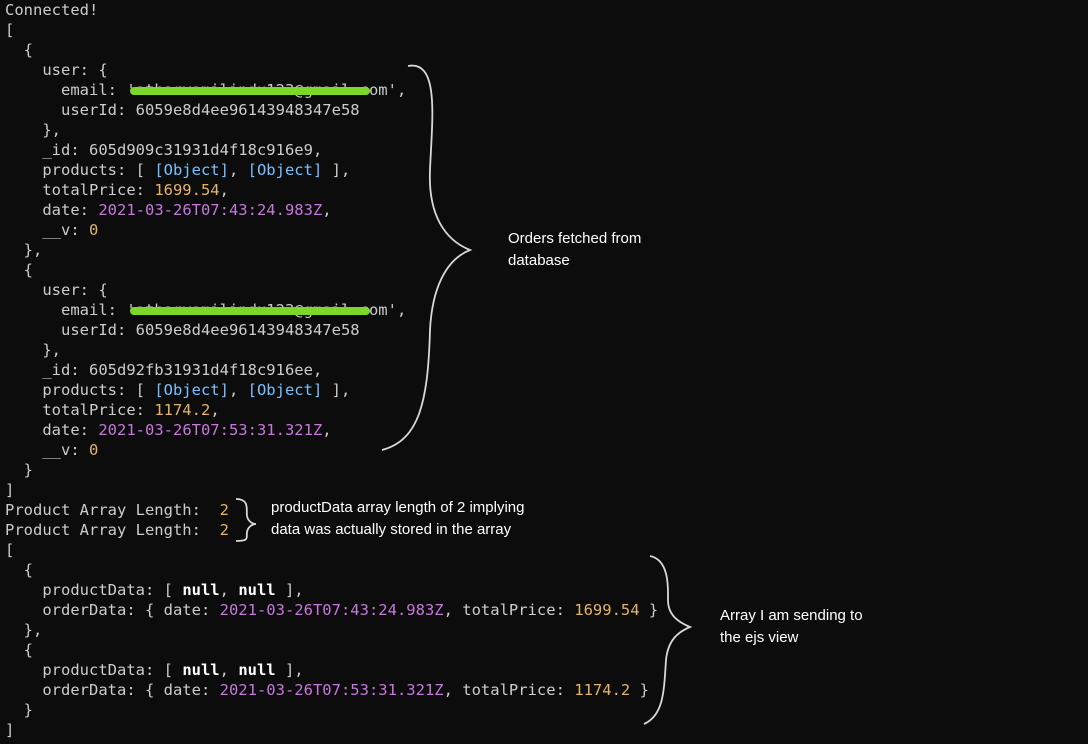 This screenshot has width=1088, height=744. What do you see at coordinates (398, 507) in the screenshot?
I see `annotation-line: productData array length of 2 implying` at bounding box center [398, 507].